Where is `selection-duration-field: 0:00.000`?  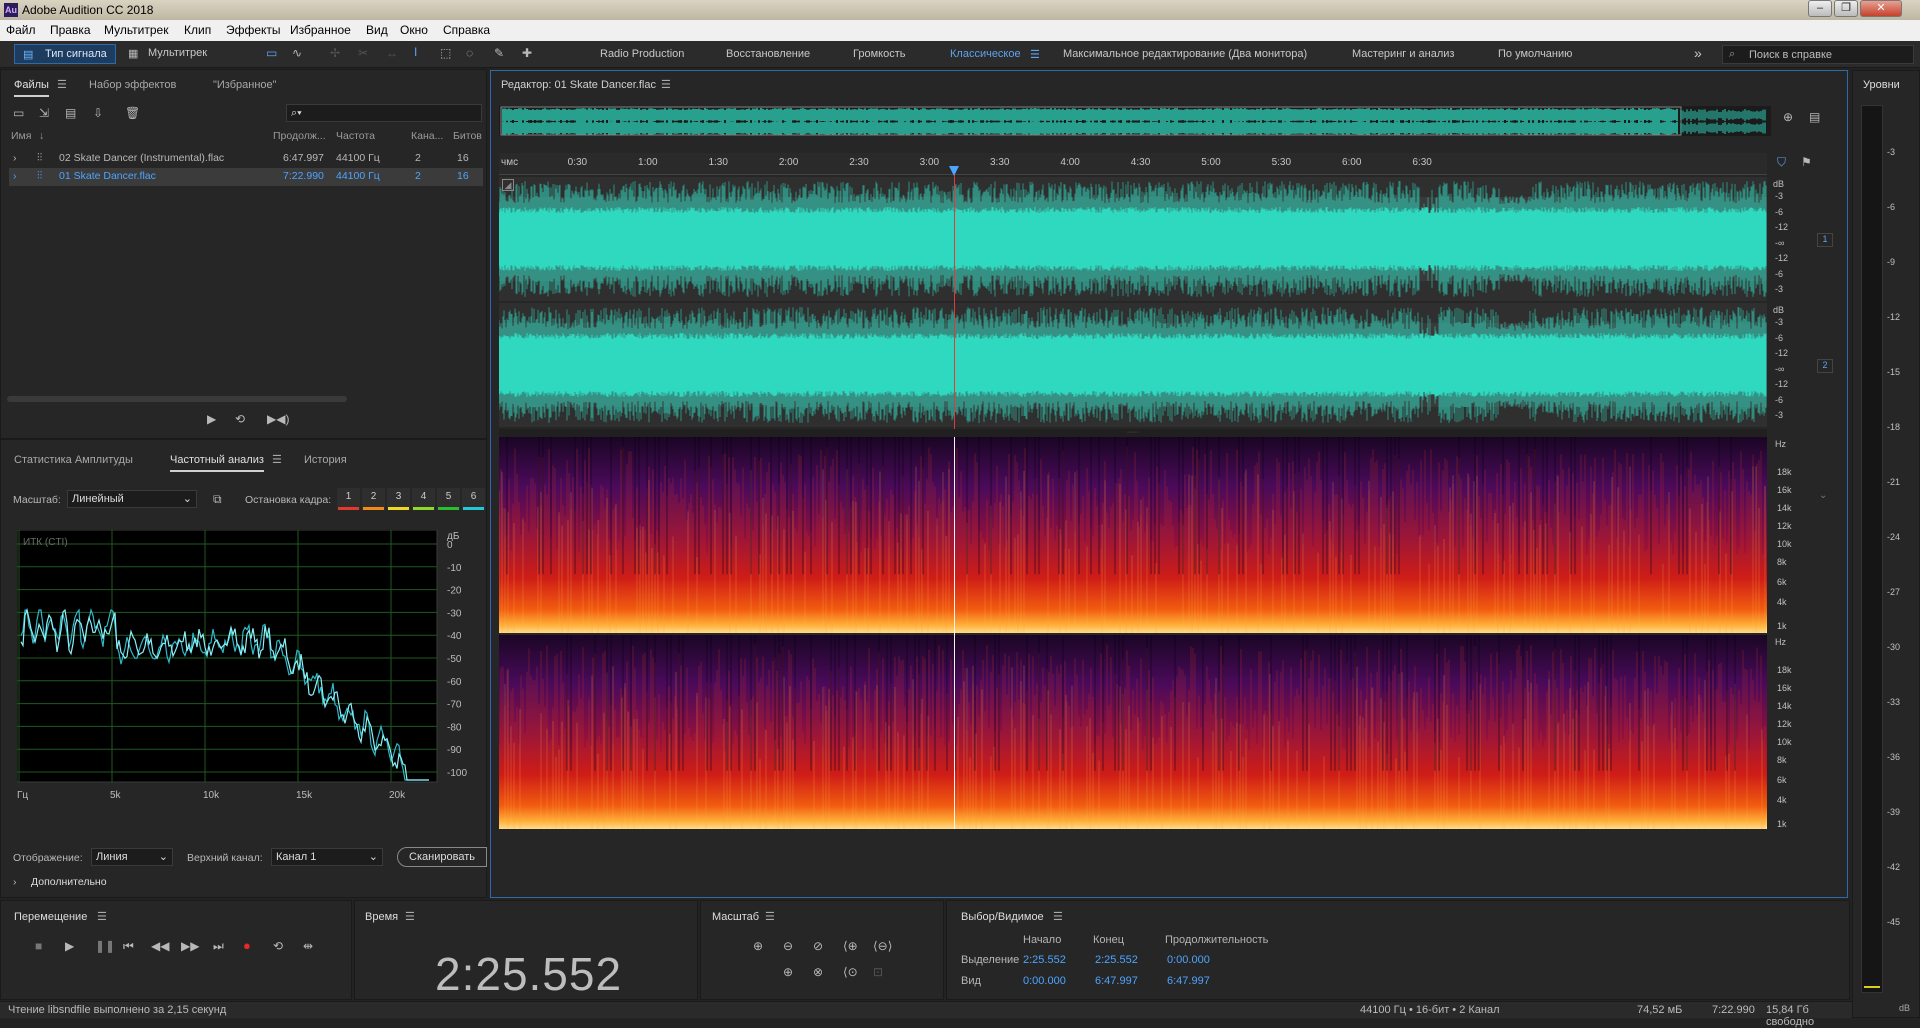
selection-duration-field: 0:00.000 is located at coordinates (1188, 960).